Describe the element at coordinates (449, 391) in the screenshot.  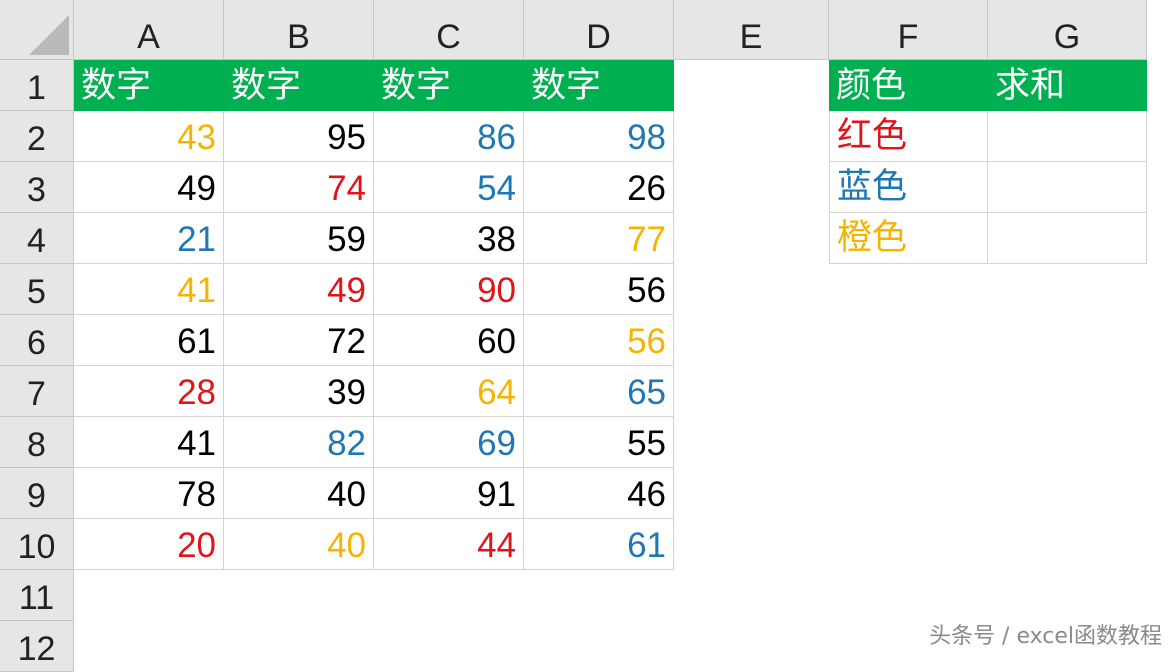
I see `data-cell-c7: 64` at that location.